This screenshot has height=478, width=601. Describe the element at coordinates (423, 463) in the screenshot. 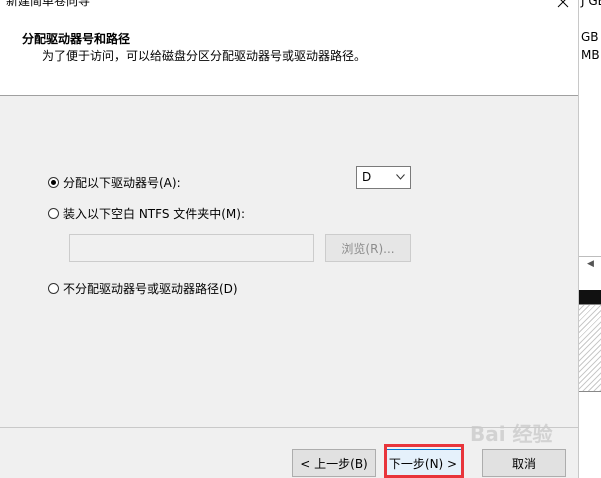

I see `next-button: 下一步(N) >` at that location.